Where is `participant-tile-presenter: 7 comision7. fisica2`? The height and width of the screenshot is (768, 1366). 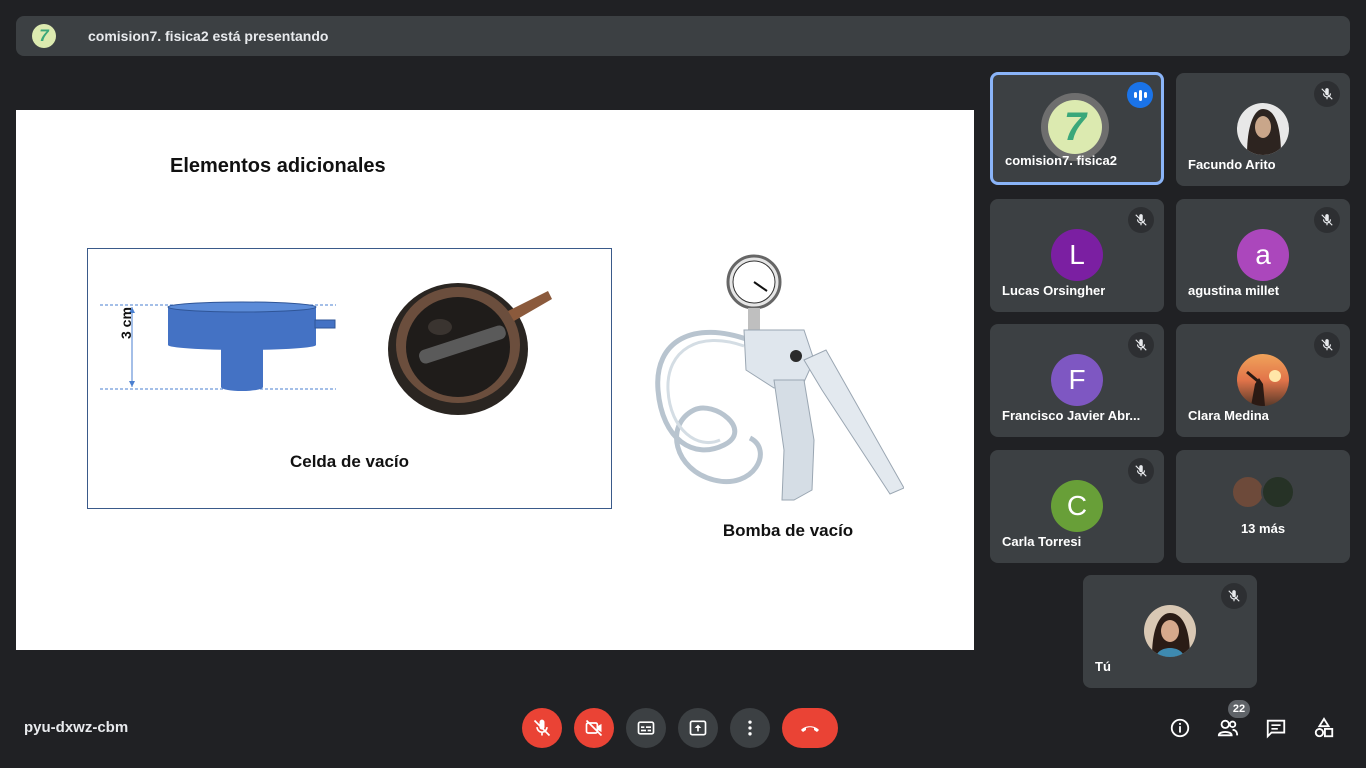
participant-tile-presenter: 7 comision7. fisica2 is located at coordinates (1077, 128).